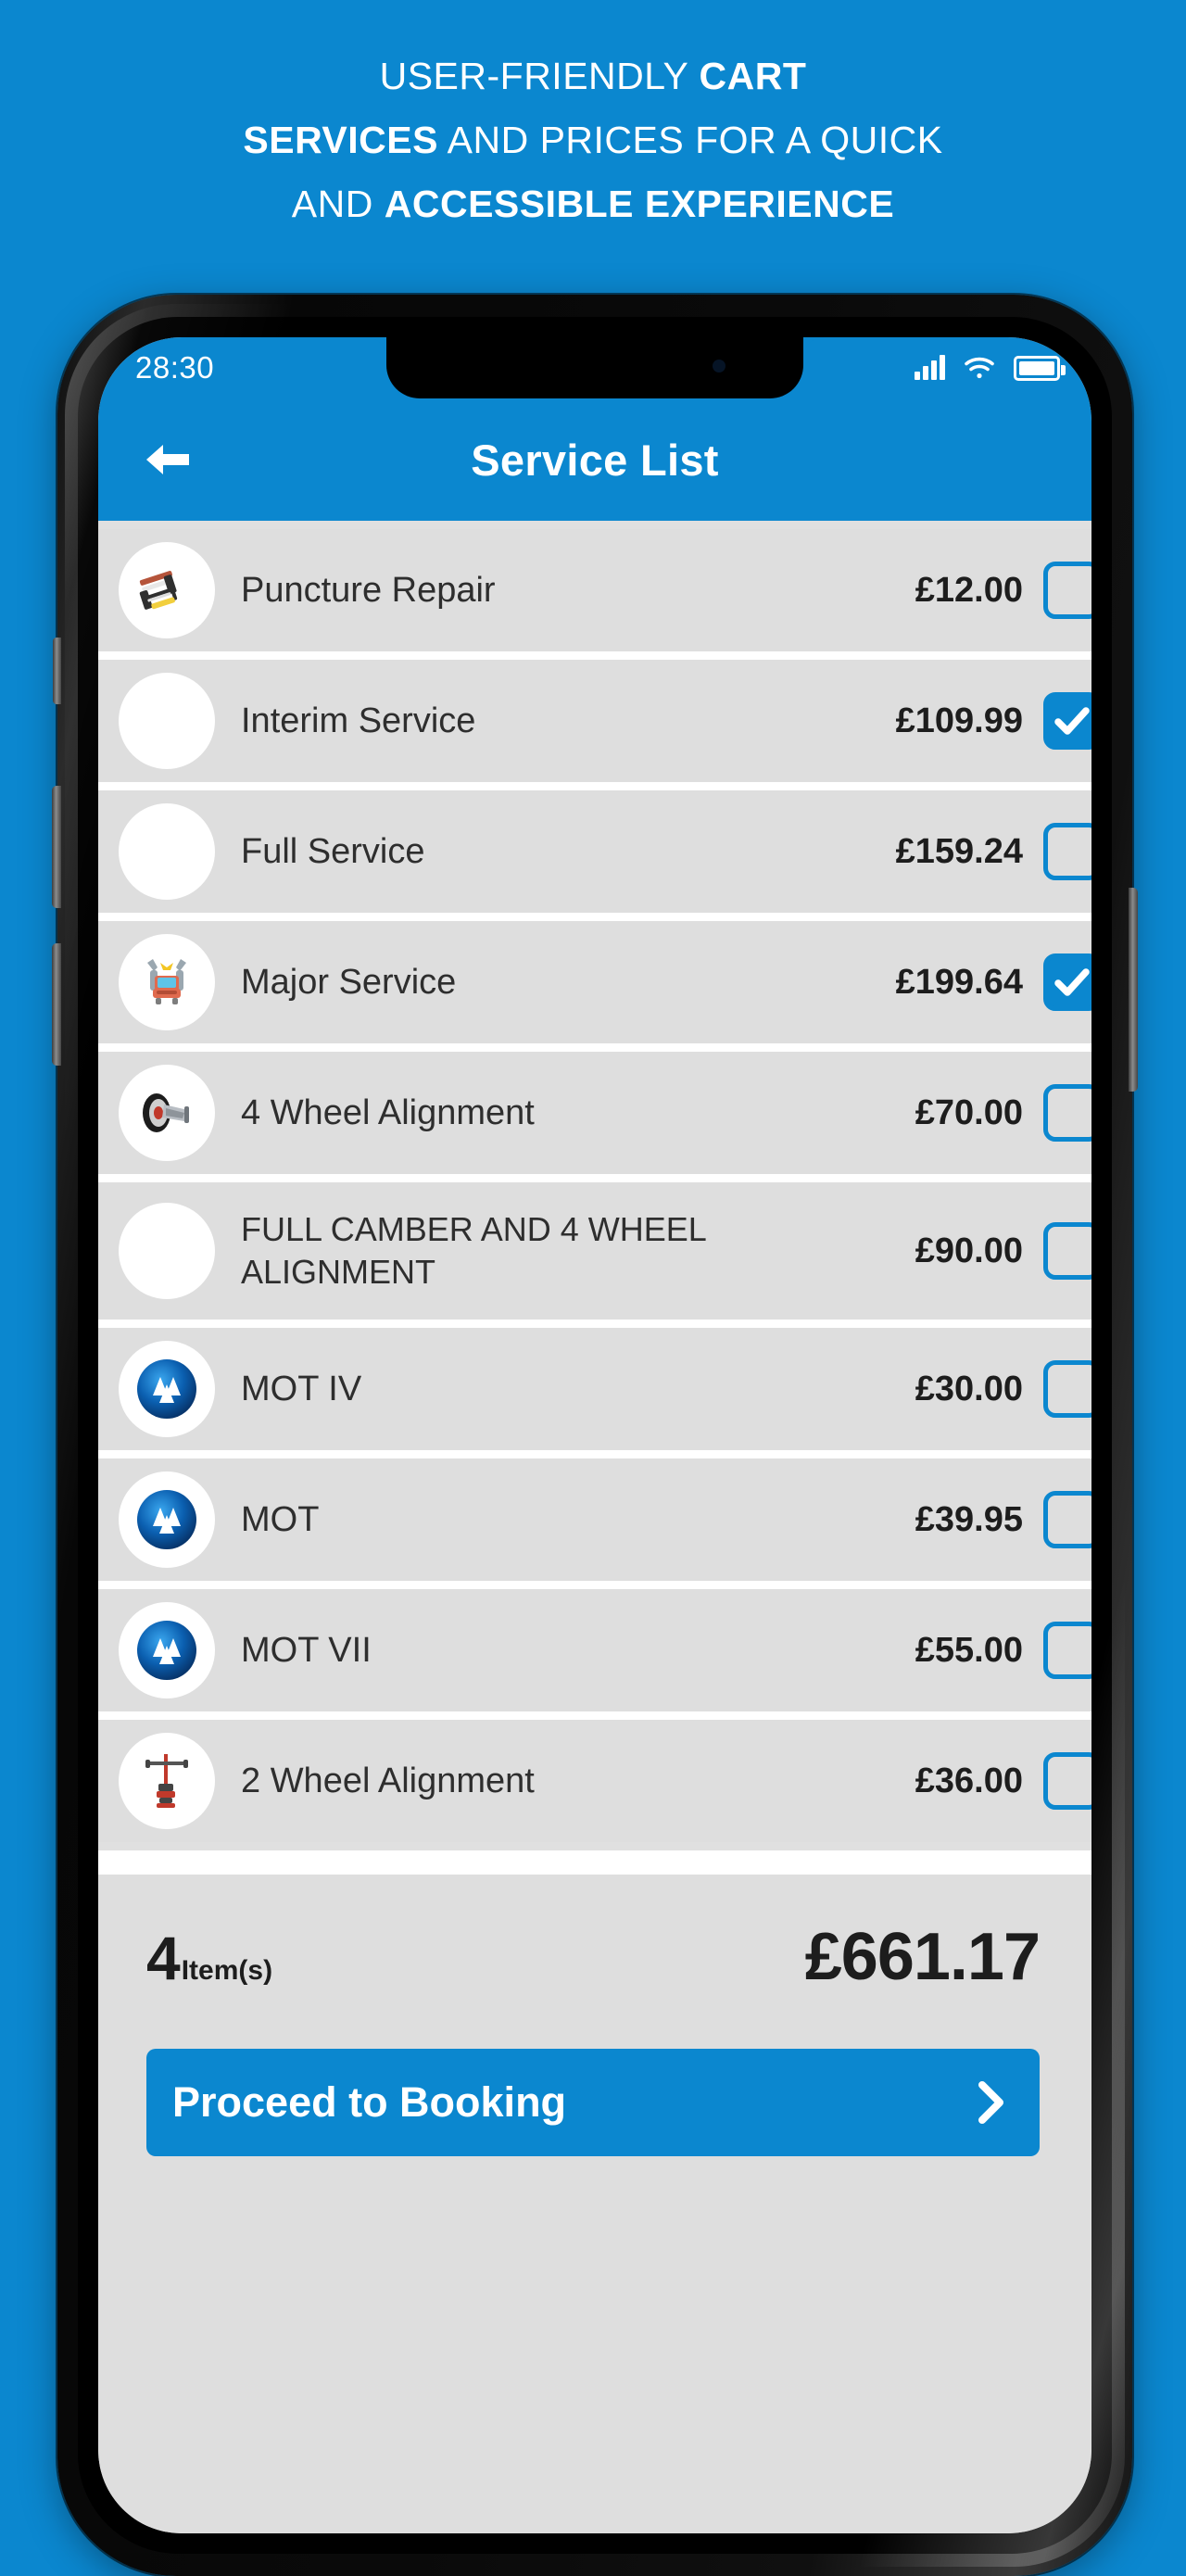 Image resolution: width=1186 pixels, height=2576 pixels. Describe the element at coordinates (167, 459) in the screenshot. I see `back-arrow-icon` at that location.